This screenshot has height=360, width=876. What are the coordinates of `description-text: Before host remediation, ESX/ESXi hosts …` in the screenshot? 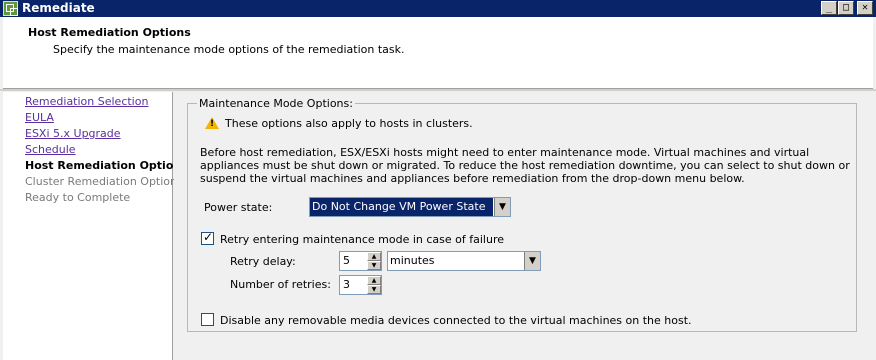 It's located at (525, 165).